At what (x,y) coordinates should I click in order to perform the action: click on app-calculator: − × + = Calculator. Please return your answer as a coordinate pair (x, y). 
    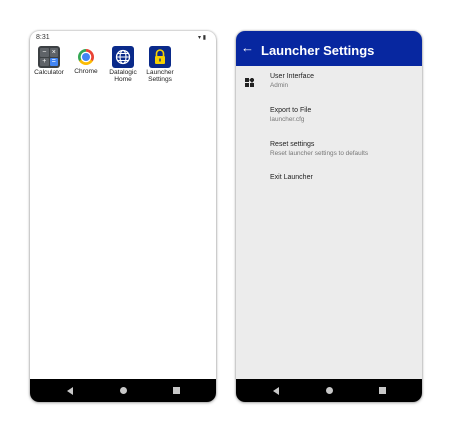
    Looking at the image, I should click on (49, 61).